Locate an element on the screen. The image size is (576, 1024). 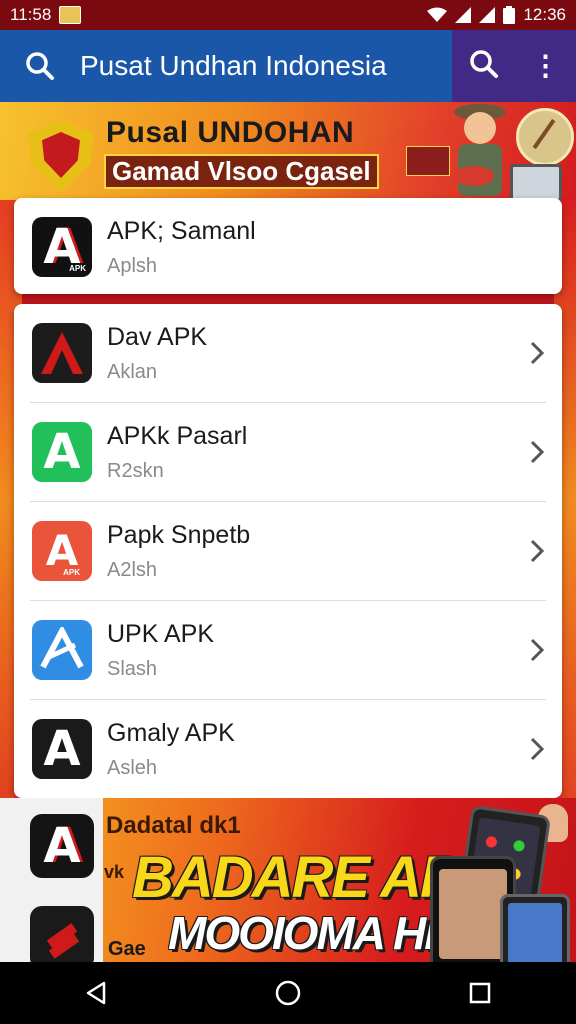
app-name: APK; Samanl is located at coordinates (181, 230).